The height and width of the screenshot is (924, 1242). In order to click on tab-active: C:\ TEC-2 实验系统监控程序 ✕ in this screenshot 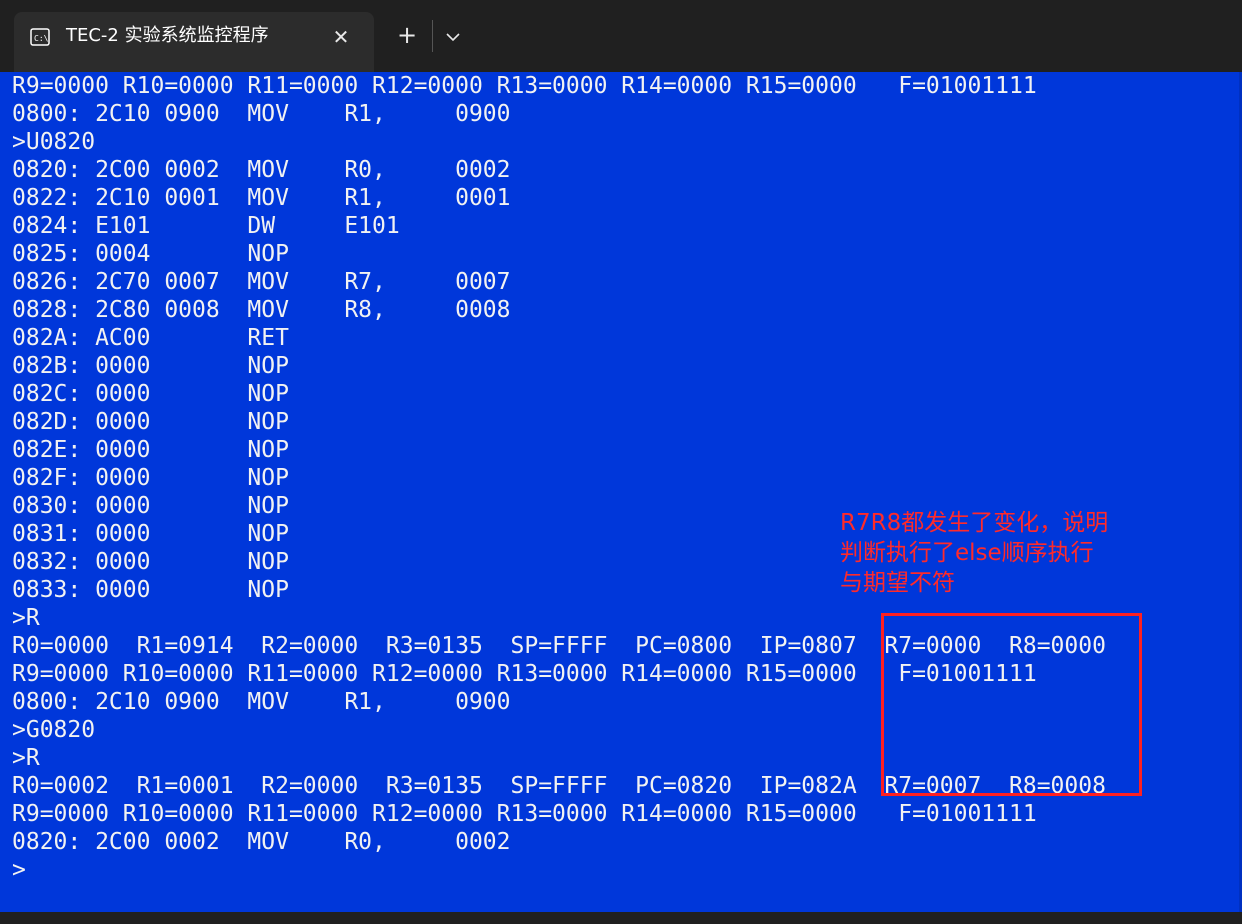, I will do `click(194, 42)`.